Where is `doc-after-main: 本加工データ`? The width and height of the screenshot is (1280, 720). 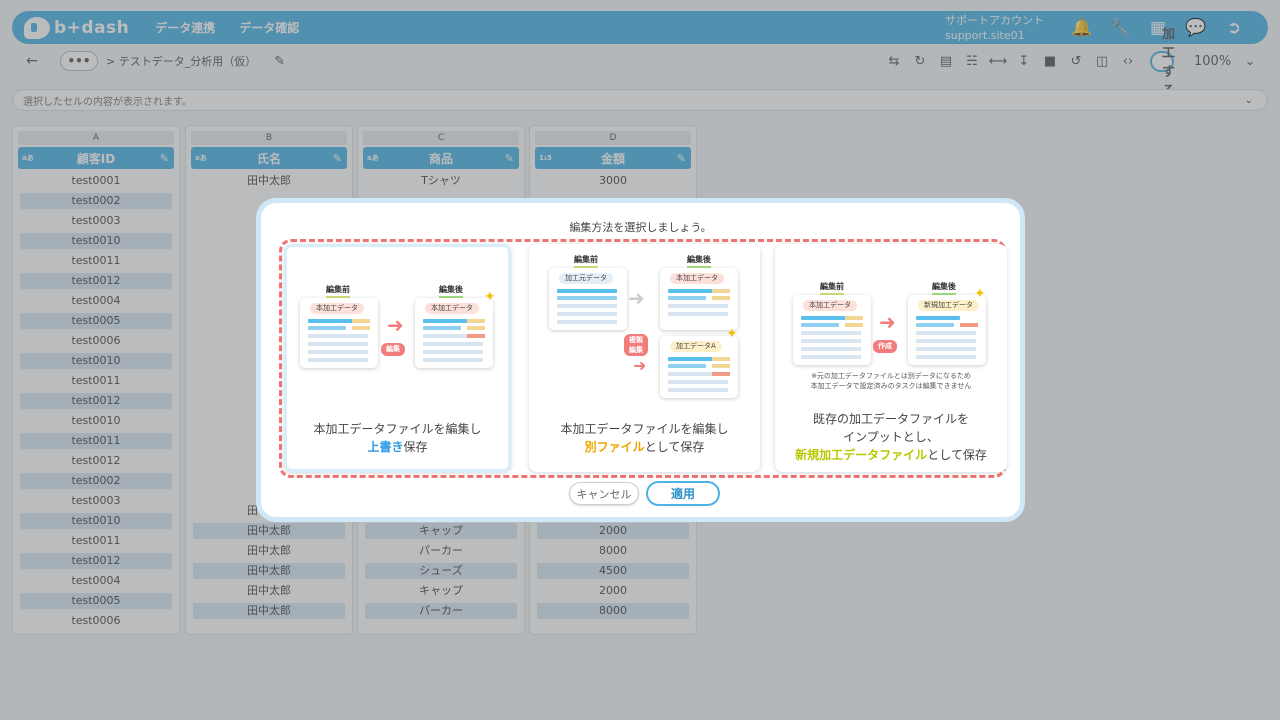 doc-after-main: 本加工データ is located at coordinates (699, 299).